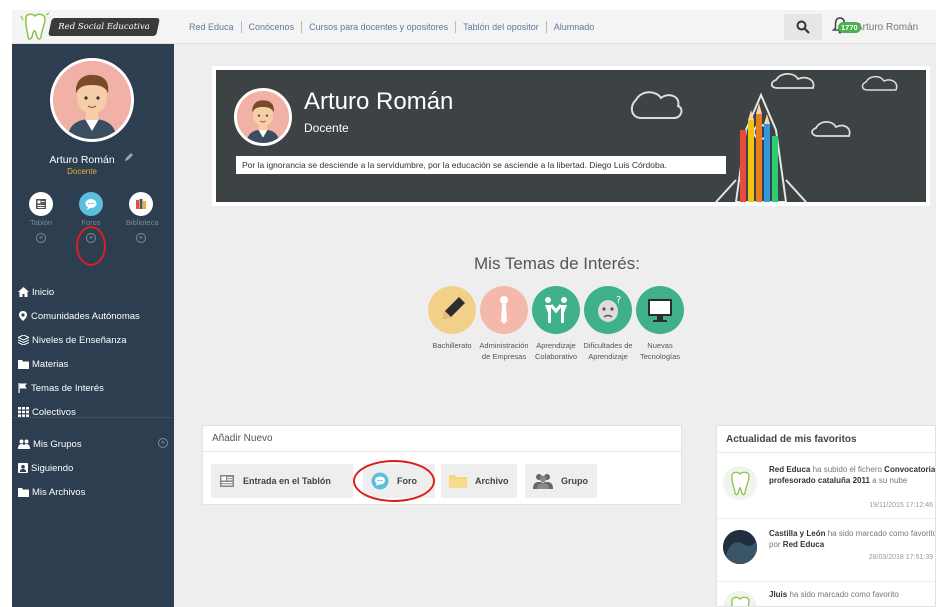 This screenshot has width=936, height=607. I want to click on favorites-title: Actualidad de mis favoritos, so click(791, 439).